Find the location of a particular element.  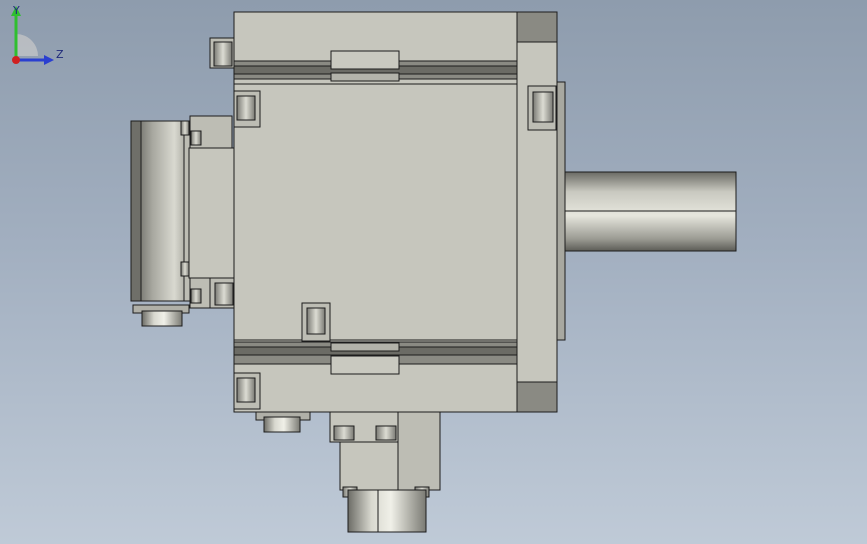

brake-connector is located at coordinates (387, 511).